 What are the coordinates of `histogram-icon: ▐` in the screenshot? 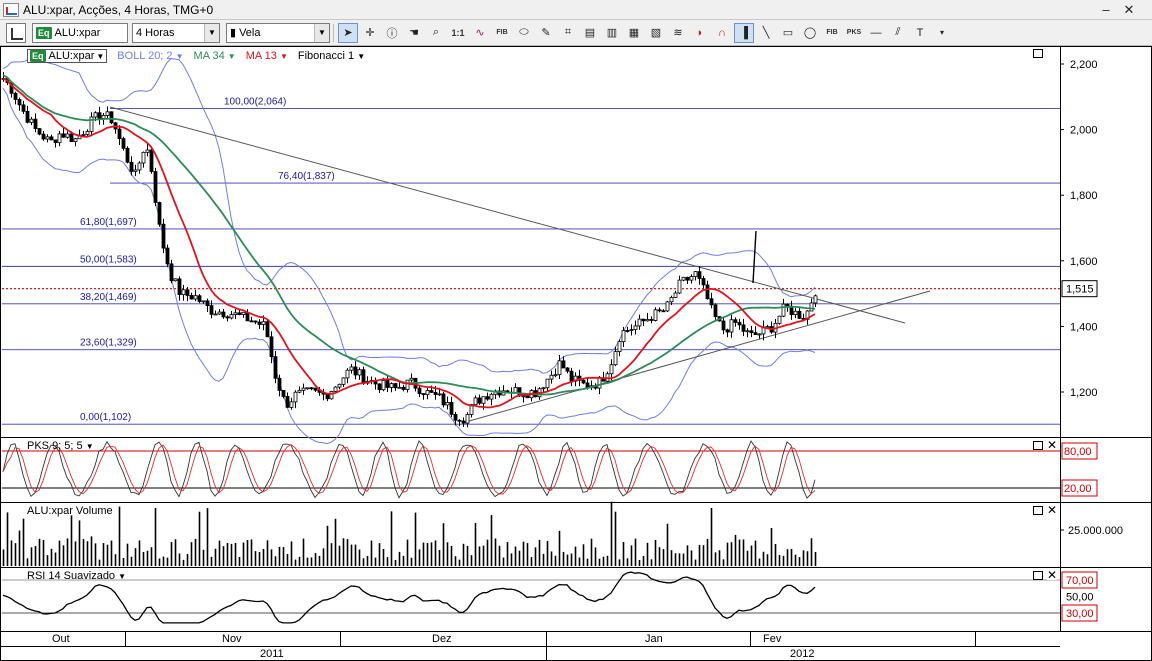 It's located at (744, 32).